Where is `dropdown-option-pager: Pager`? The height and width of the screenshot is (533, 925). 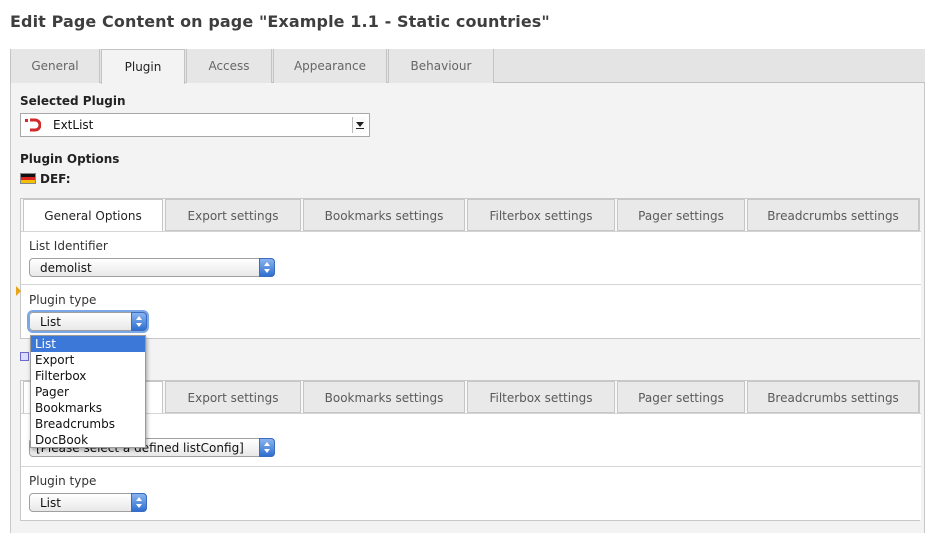 dropdown-option-pager: Pager is located at coordinates (88, 392).